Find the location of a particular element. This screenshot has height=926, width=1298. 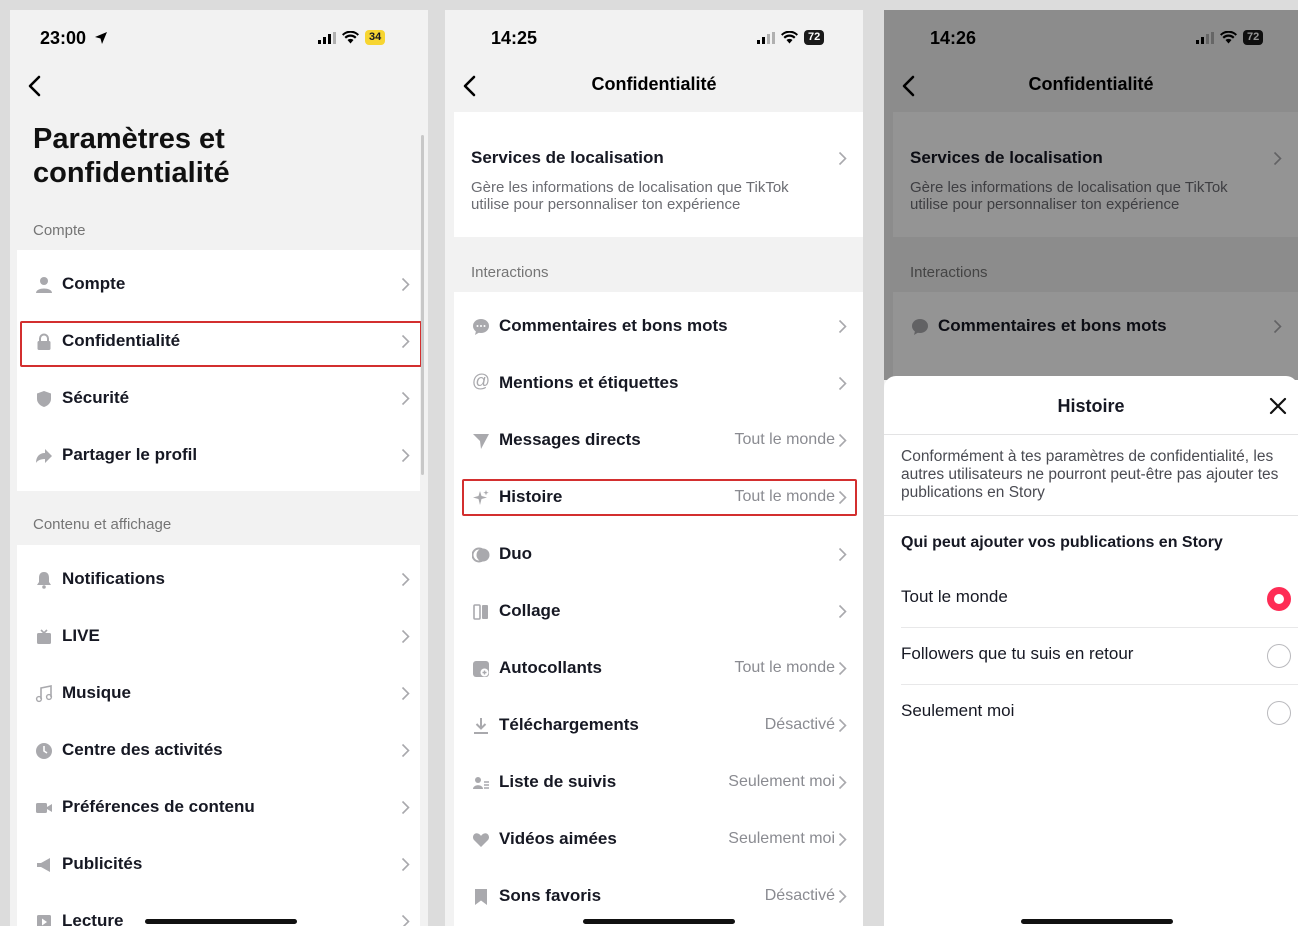

privacy-item-comments: Commentaires et bons mots is located at coordinates (658, 326).